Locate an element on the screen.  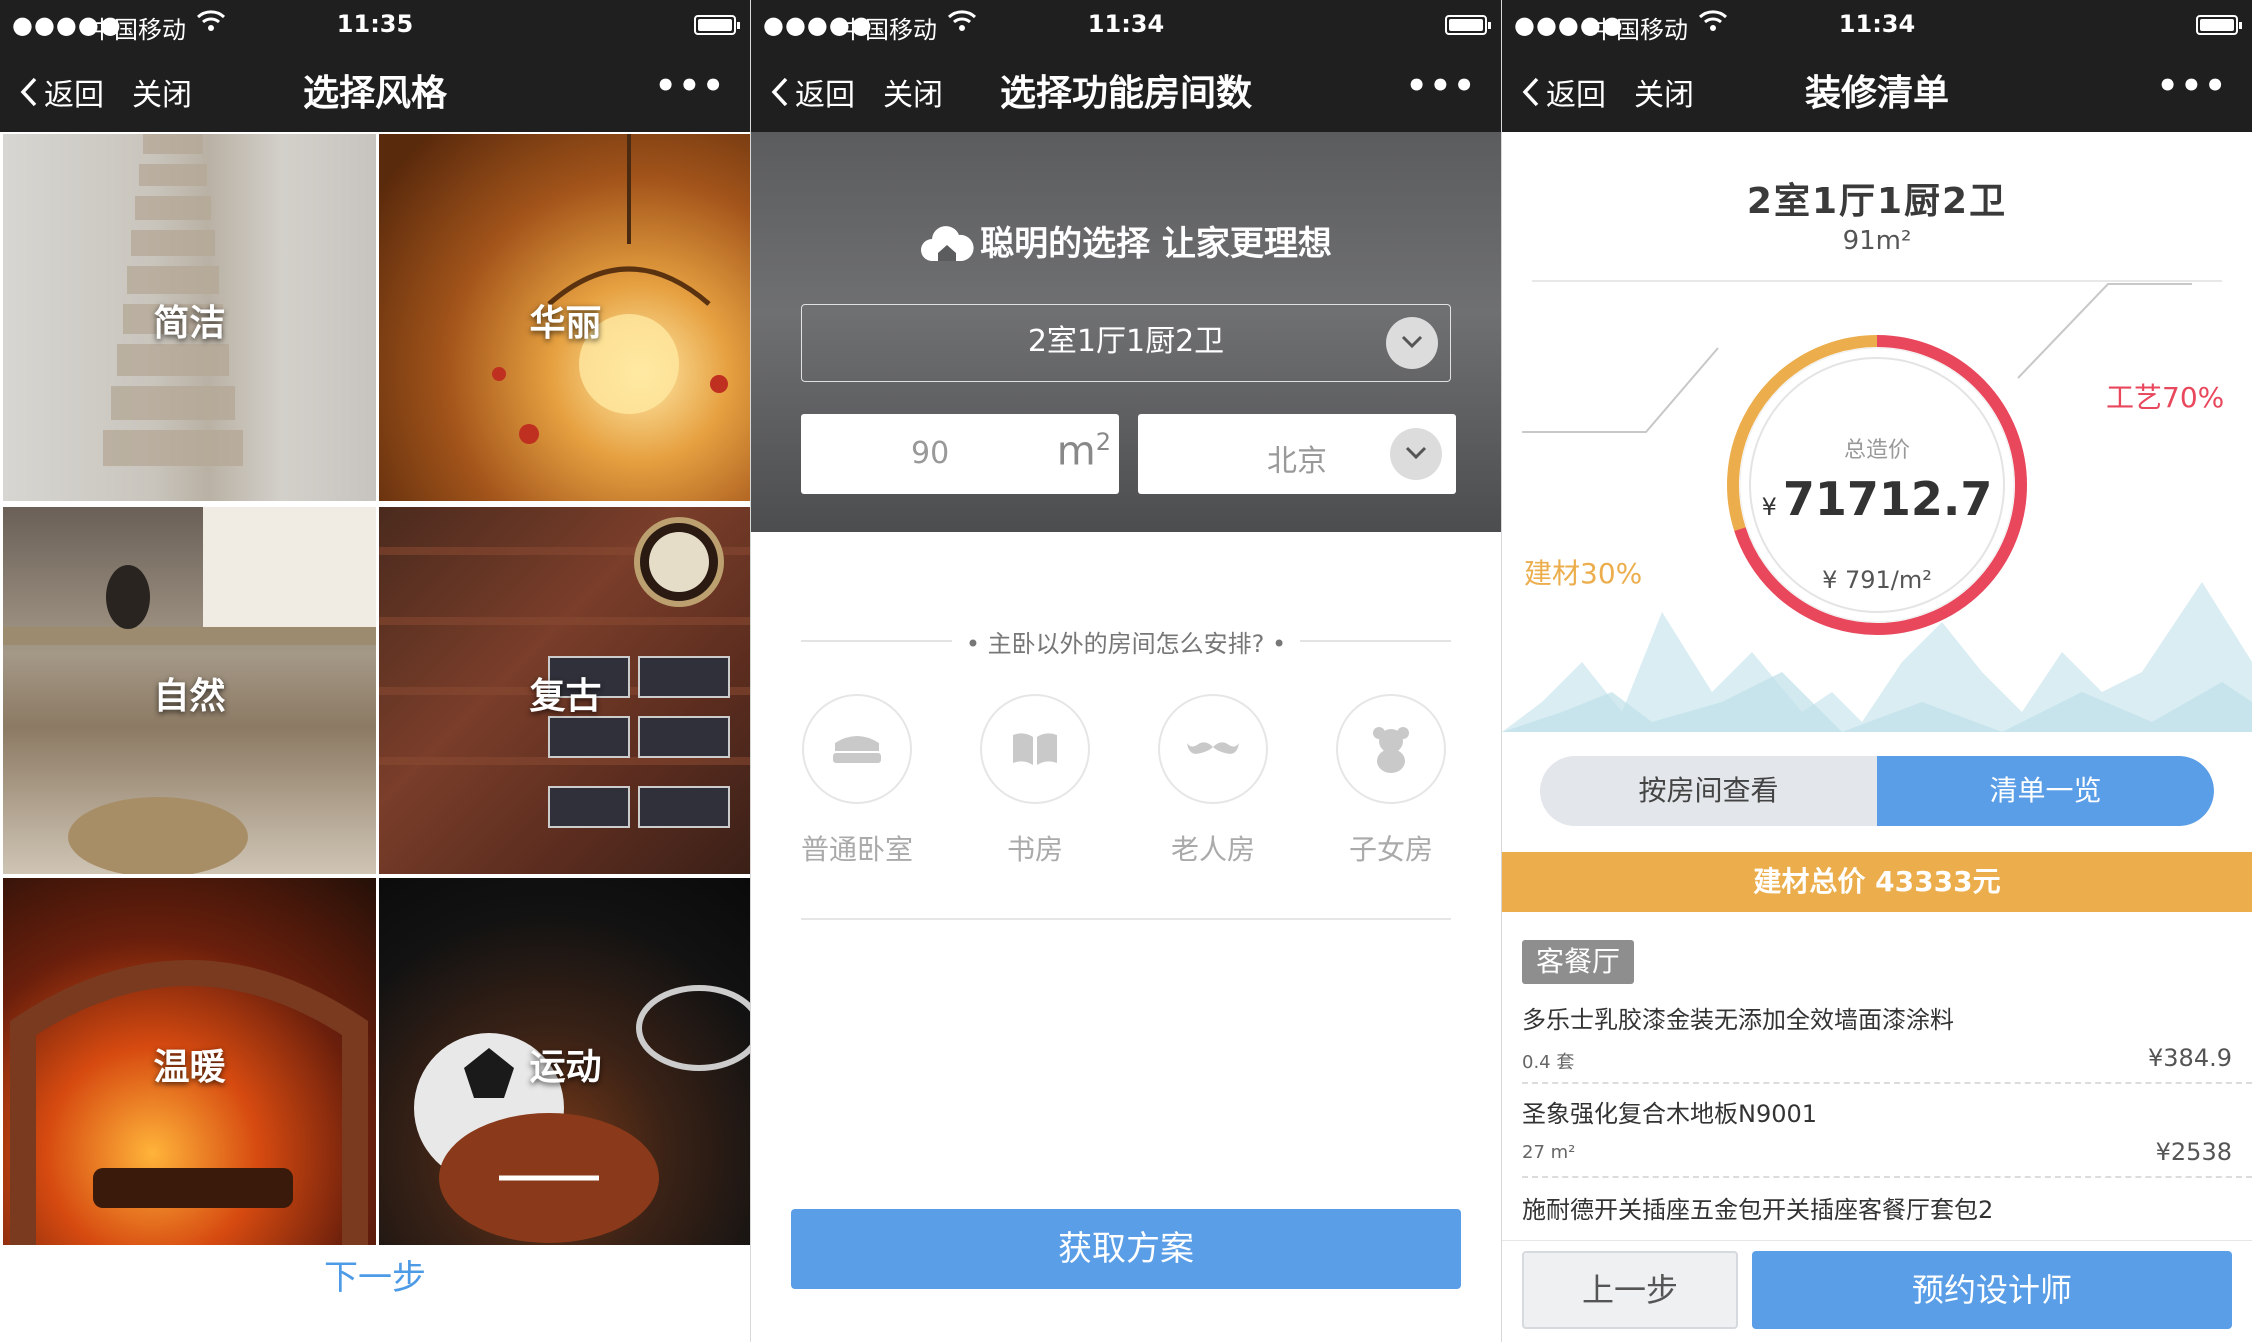
item-qty: 27 m² is located at coordinates (1549, 1152).